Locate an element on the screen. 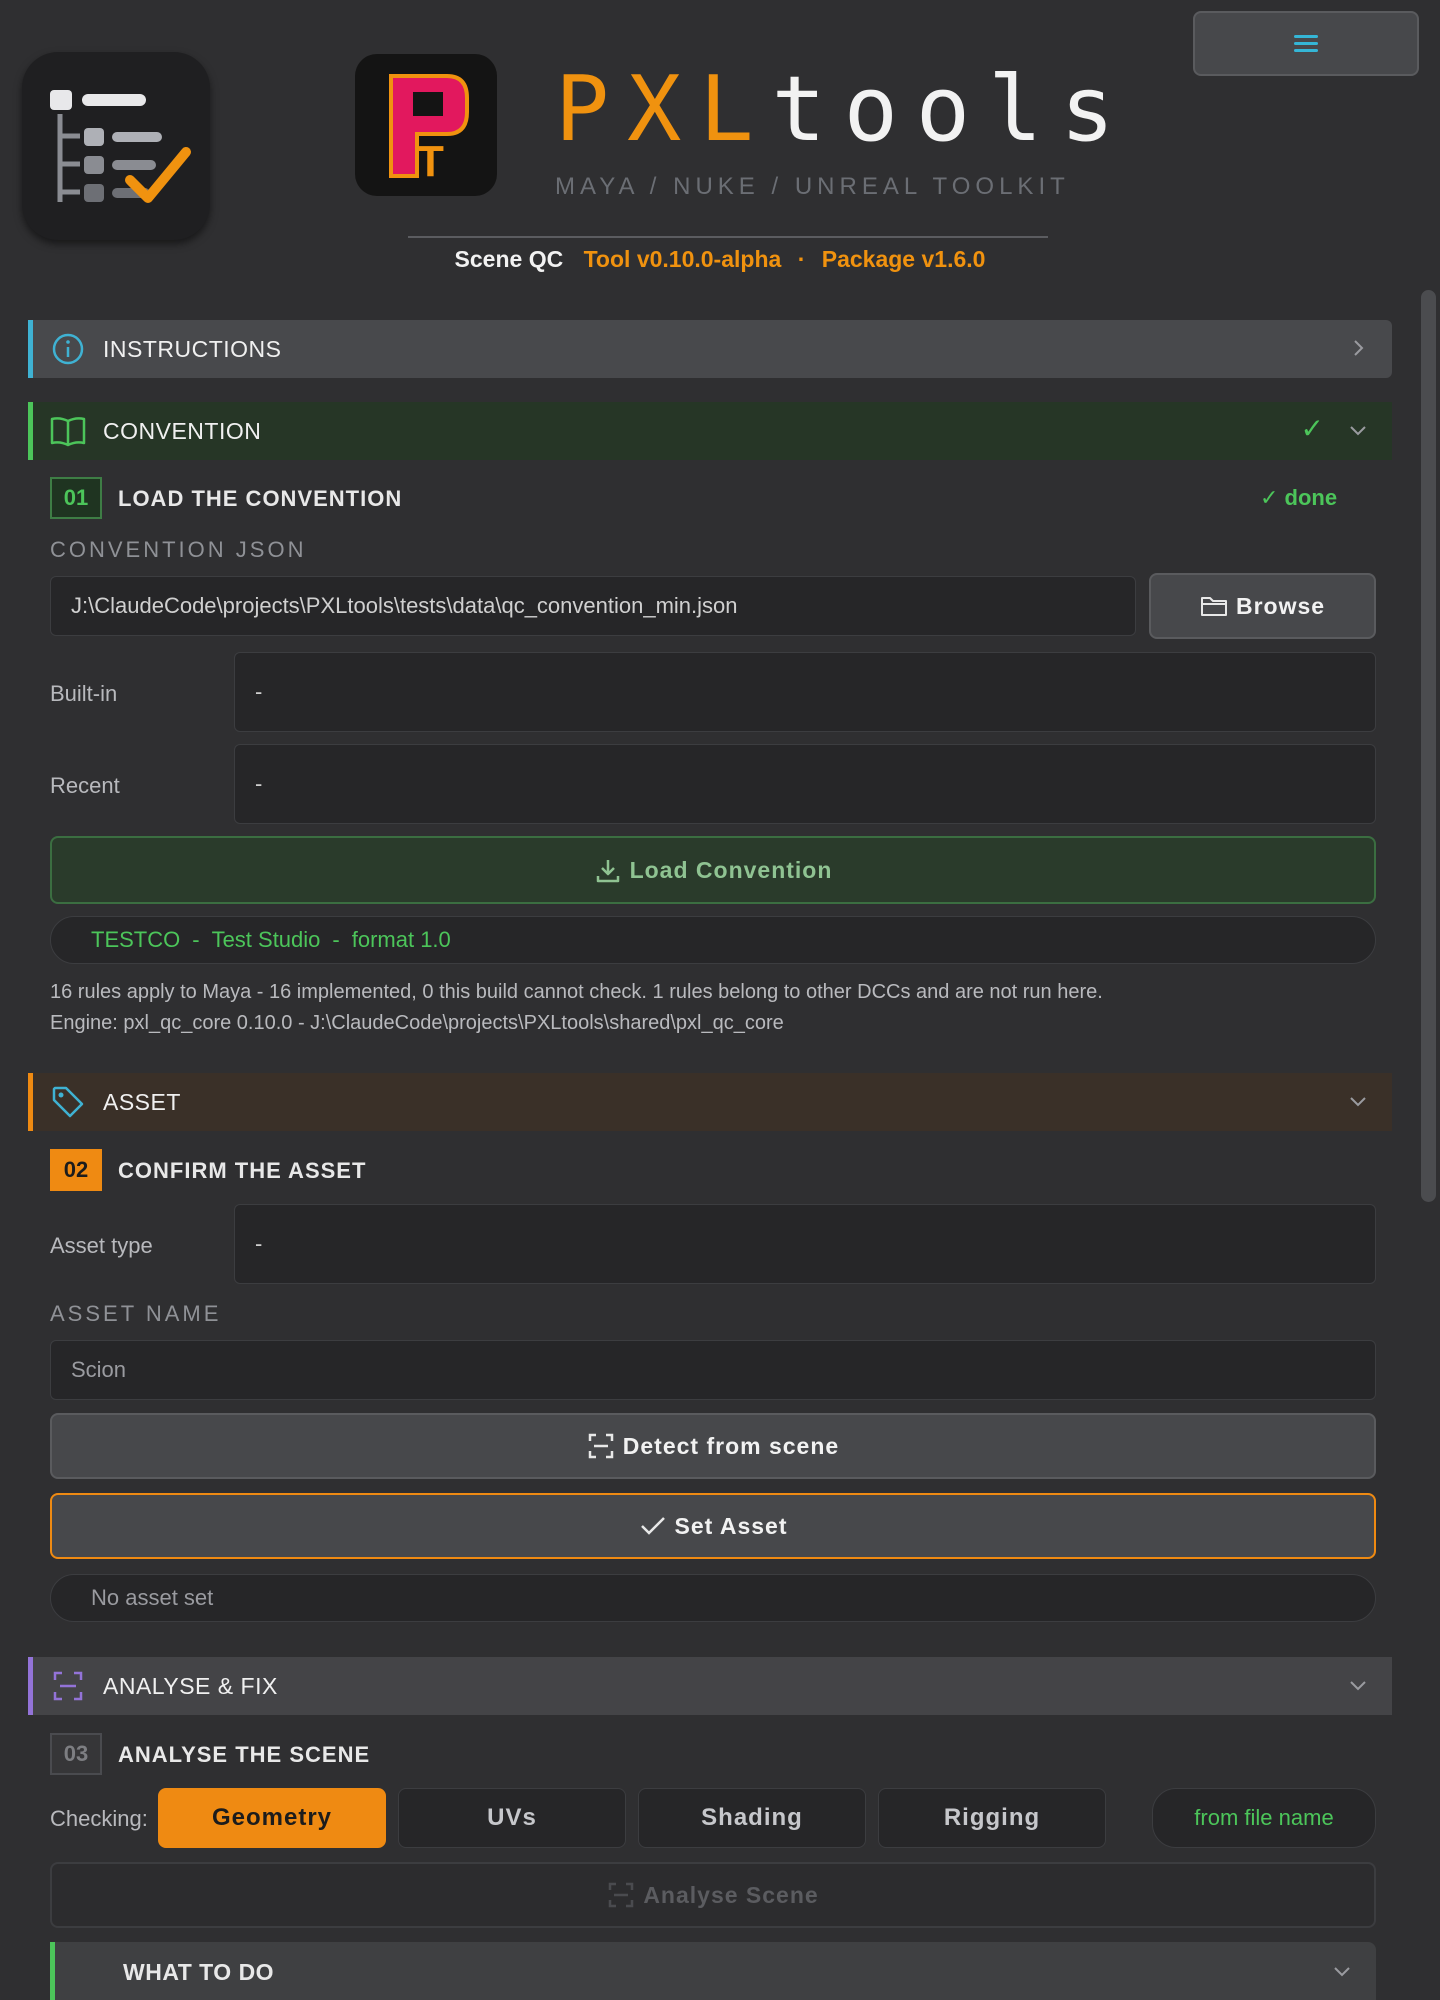  section-title: ANALYSE & FIX is located at coordinates (190, 1685).